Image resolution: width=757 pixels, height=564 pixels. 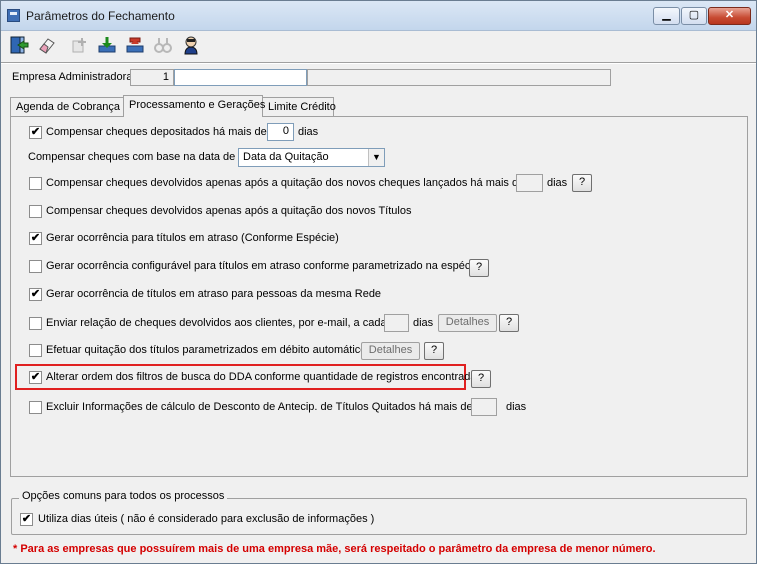 I want to click on compensar-devolvidos-titulos-checkbox, so click(x=35, y=211).